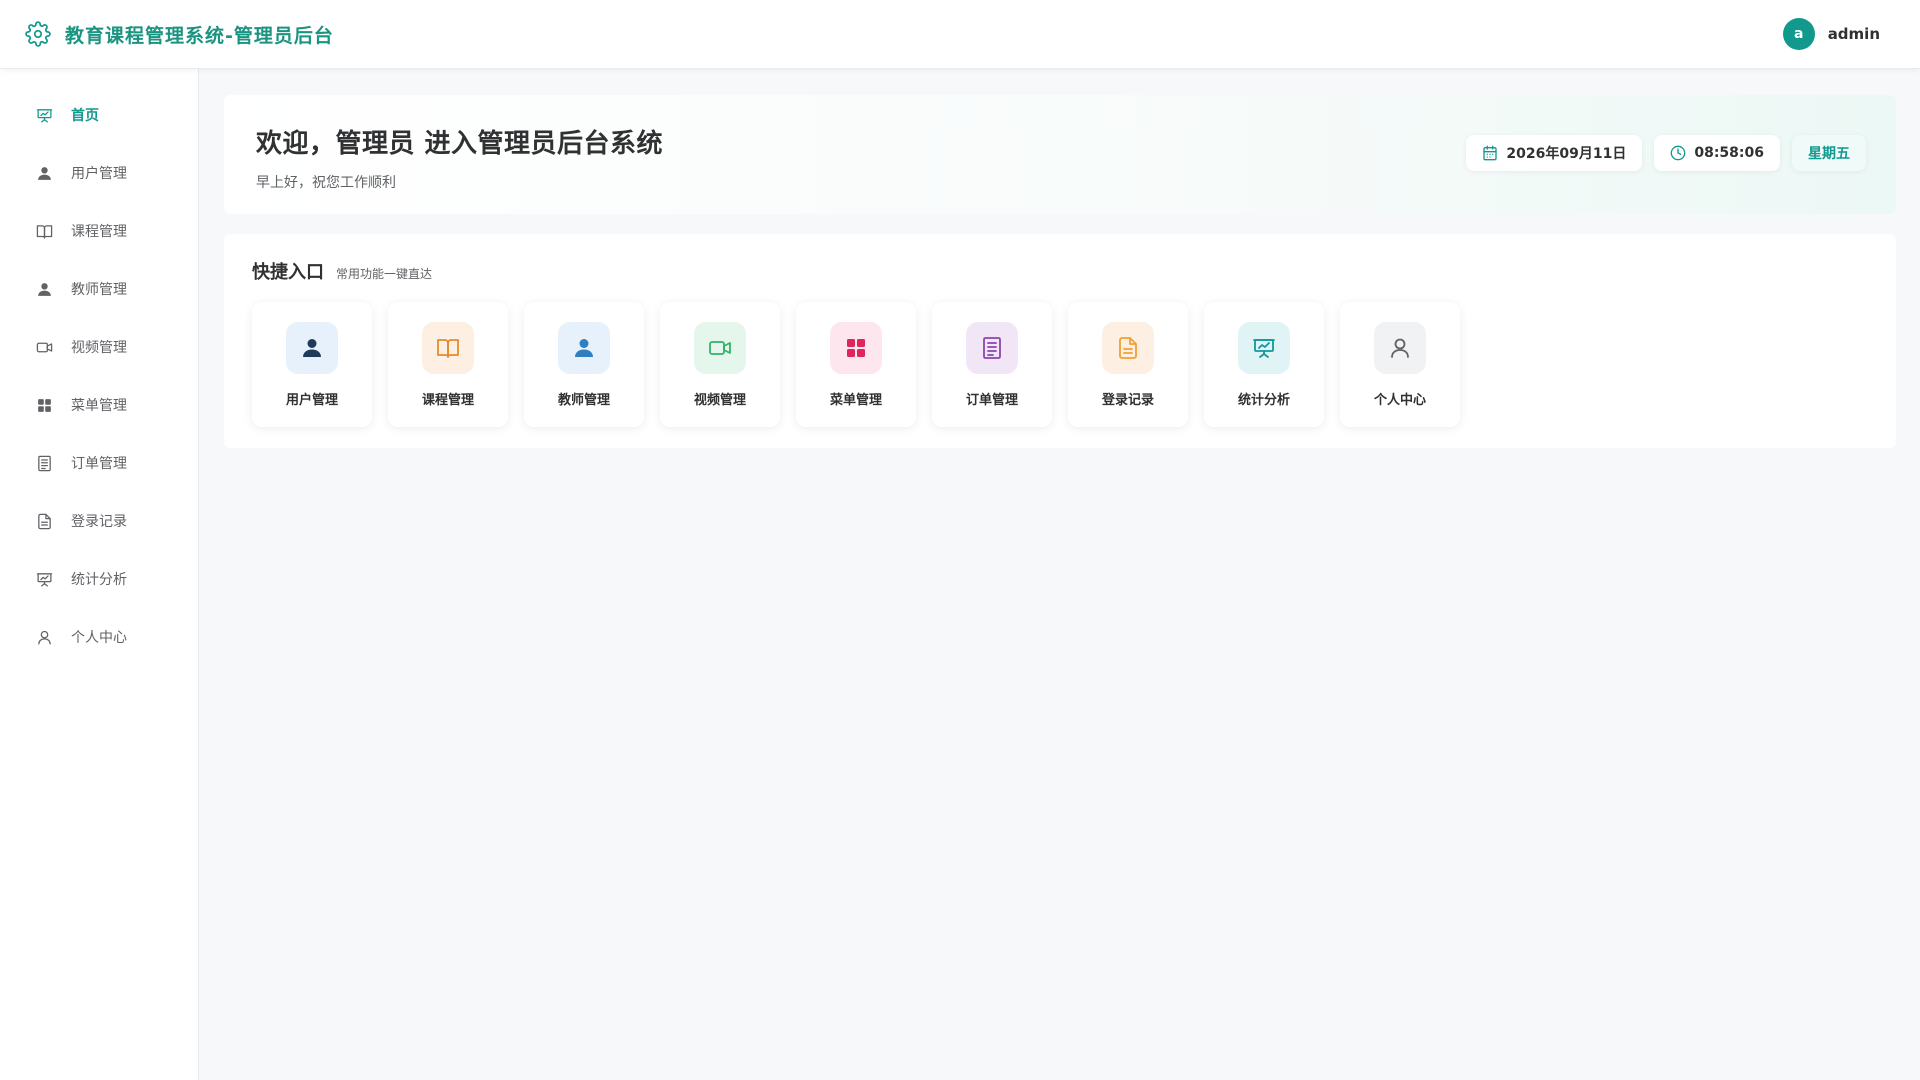 The image size is (1920, 1080). I want to click on time-chip: 08:58:06, so click(1717, 153).